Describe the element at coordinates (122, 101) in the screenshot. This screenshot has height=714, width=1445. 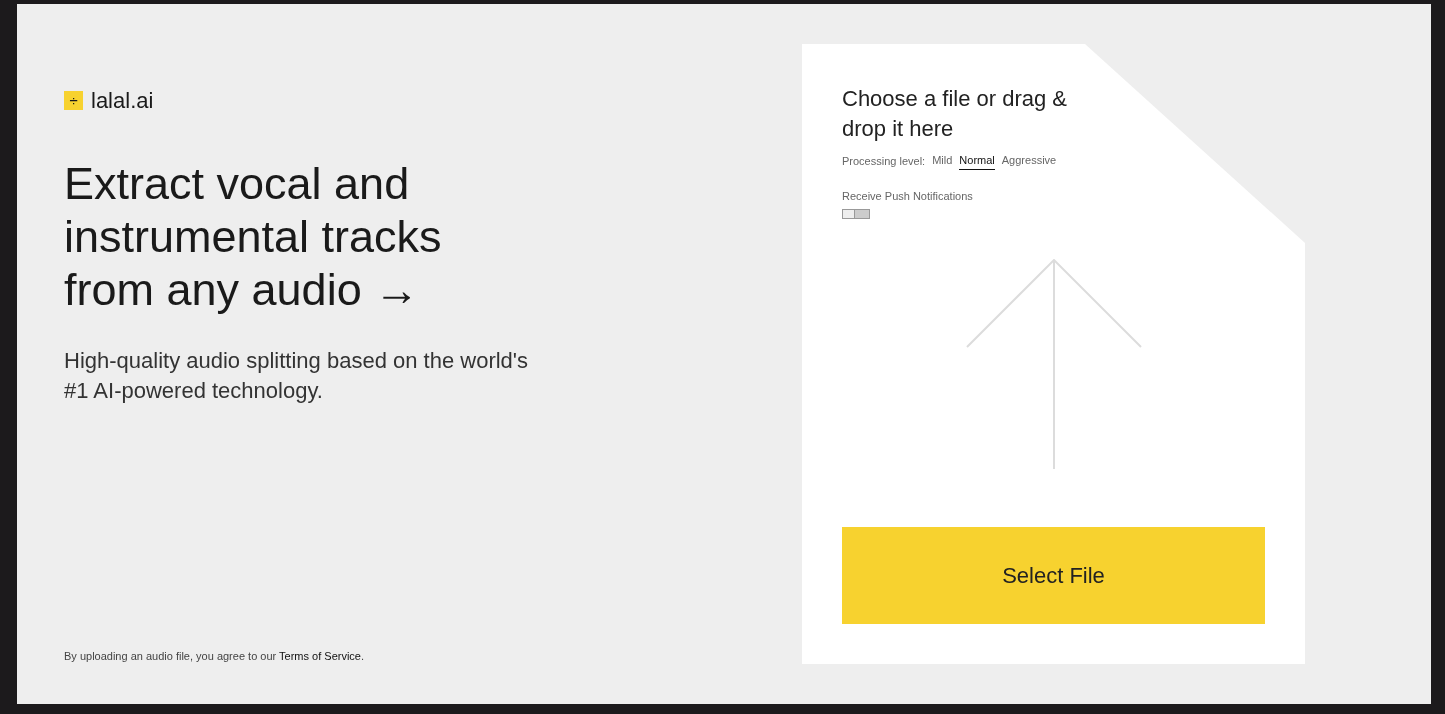
I see `logo-text: lalal.ai` at that location.